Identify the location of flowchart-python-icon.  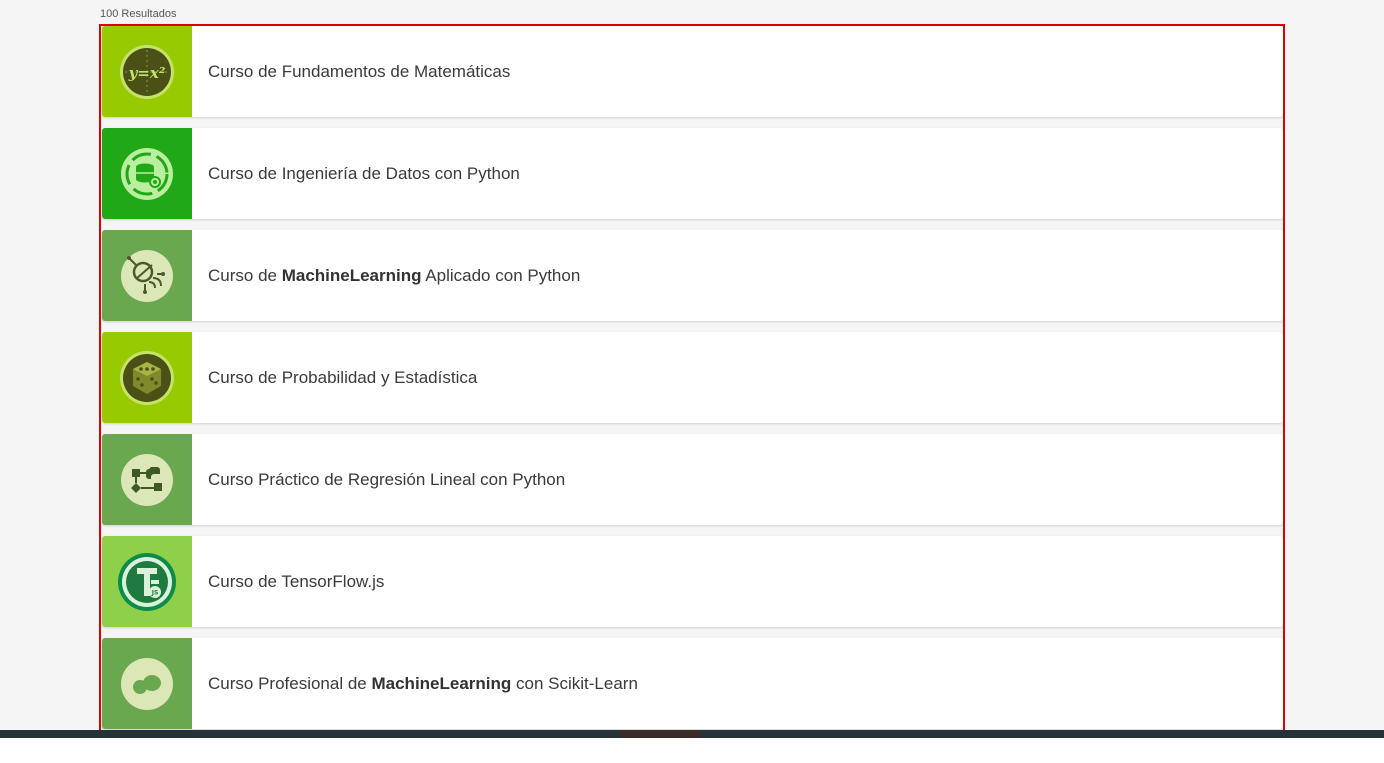
(147, 480).